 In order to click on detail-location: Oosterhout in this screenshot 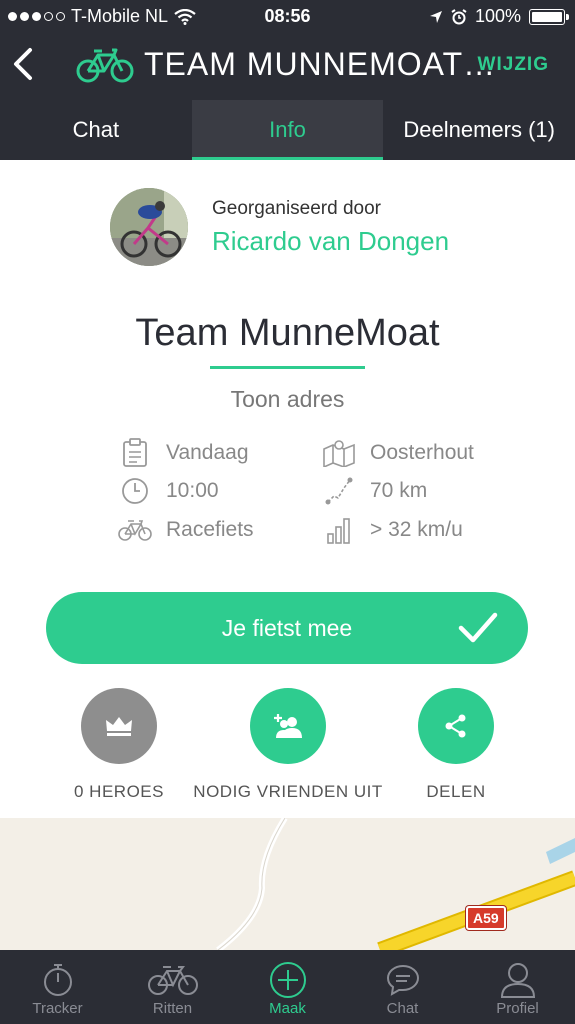, I will do `click(398, 453)`.